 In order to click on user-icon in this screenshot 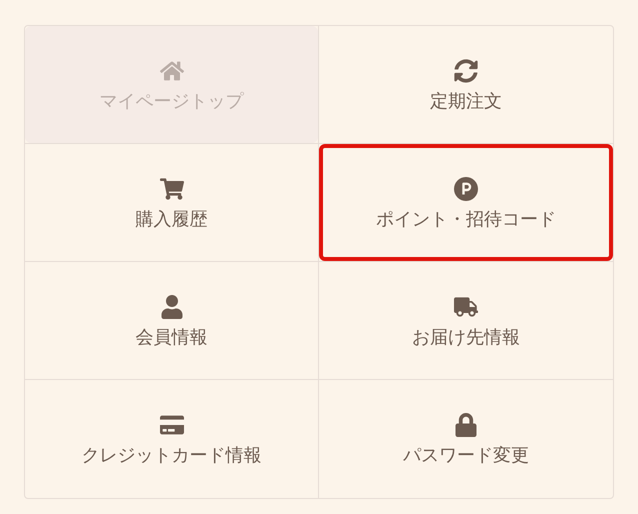, I will do `click(172, 306)`.